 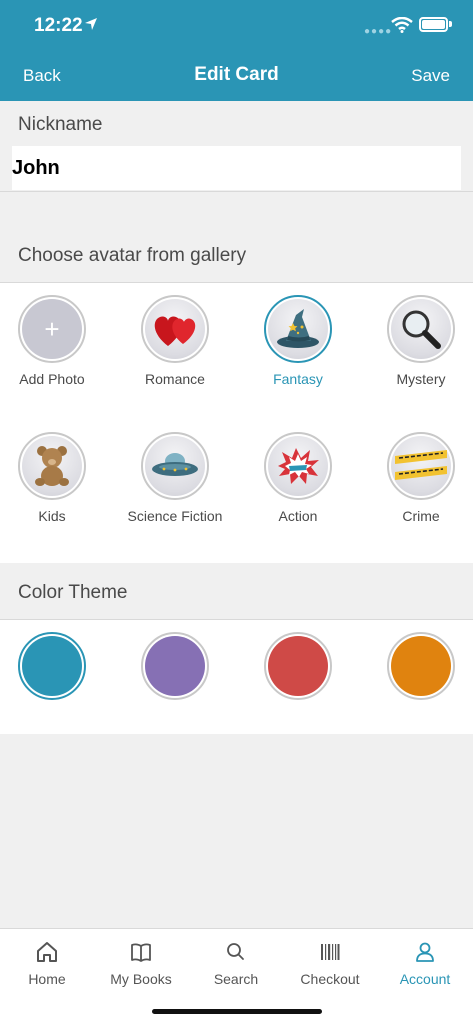 What do you see at coordinates (52, 329) in the screenshot?
I see `plus-icon: +` at bounding box center [52, 329].